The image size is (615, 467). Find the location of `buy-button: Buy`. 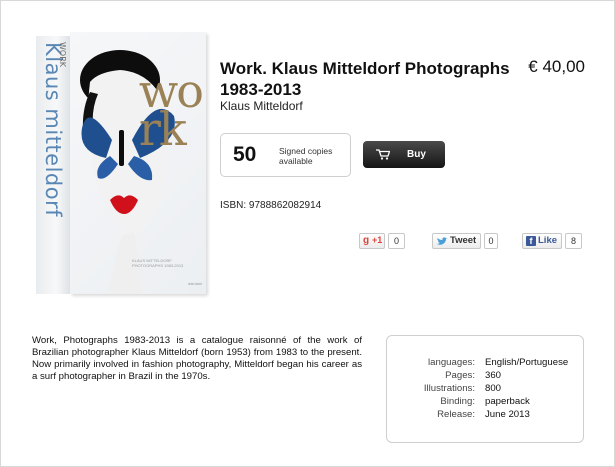

buy-button: Buy is located at coordinates (404, 154).